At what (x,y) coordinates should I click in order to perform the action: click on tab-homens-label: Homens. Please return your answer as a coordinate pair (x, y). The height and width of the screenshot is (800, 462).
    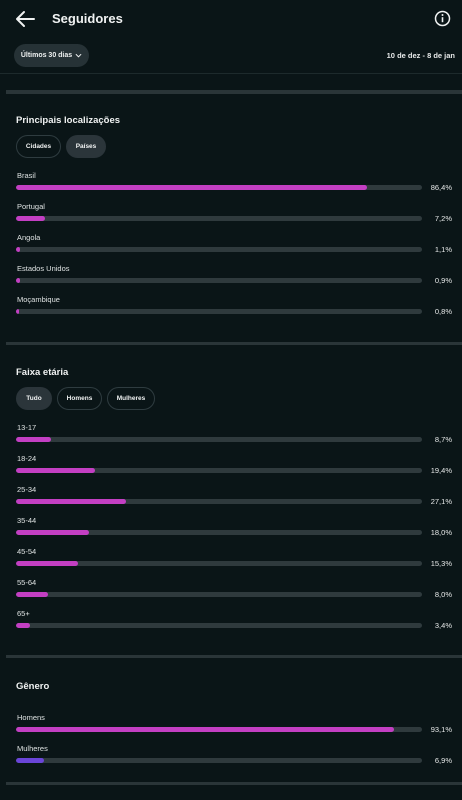
    Looking at the image, I should click on (79, 398).